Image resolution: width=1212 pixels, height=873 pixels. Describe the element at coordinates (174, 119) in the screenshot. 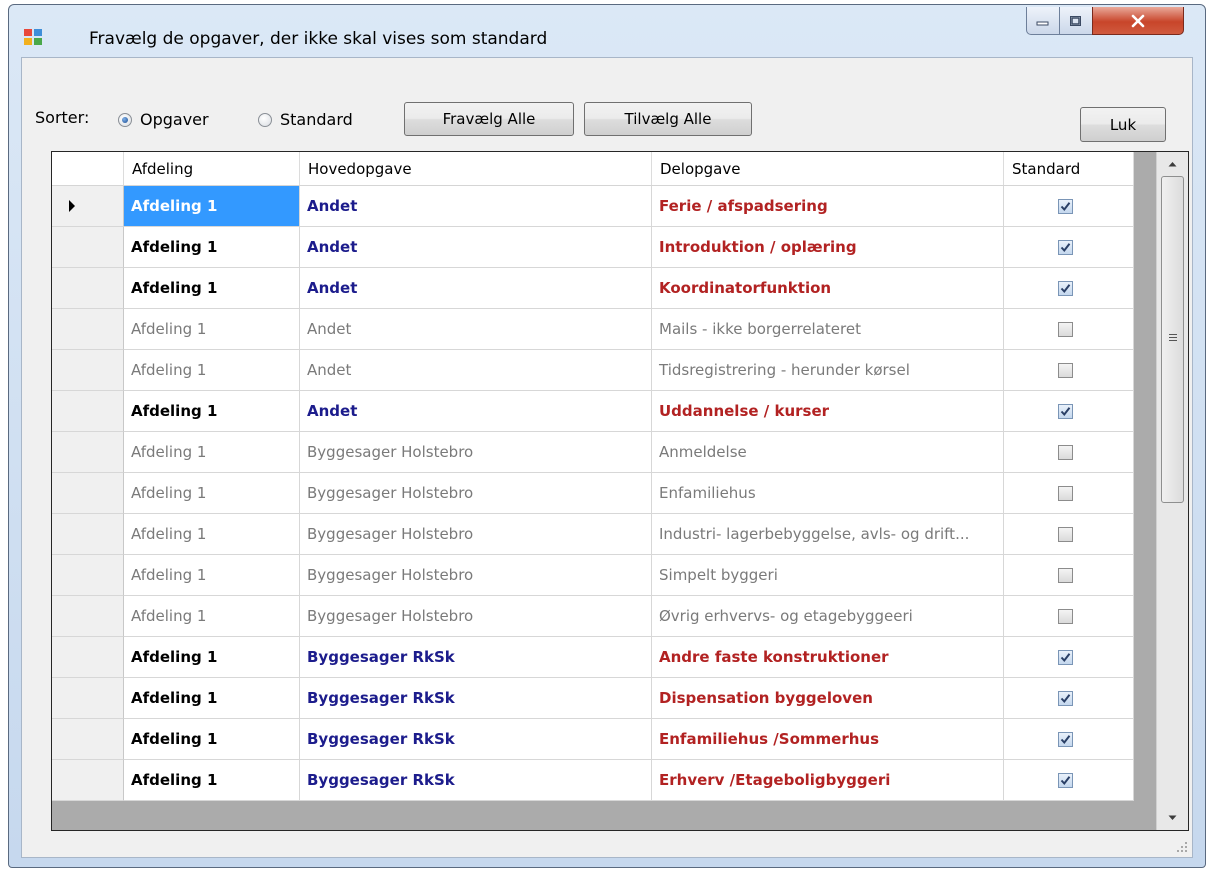

I see `radio-opgaver-label: Opgaver` at that location.